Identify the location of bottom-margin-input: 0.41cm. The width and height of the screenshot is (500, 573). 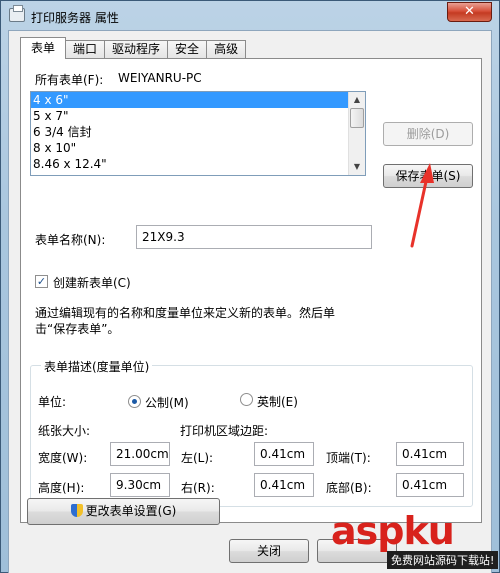
(430, 485).